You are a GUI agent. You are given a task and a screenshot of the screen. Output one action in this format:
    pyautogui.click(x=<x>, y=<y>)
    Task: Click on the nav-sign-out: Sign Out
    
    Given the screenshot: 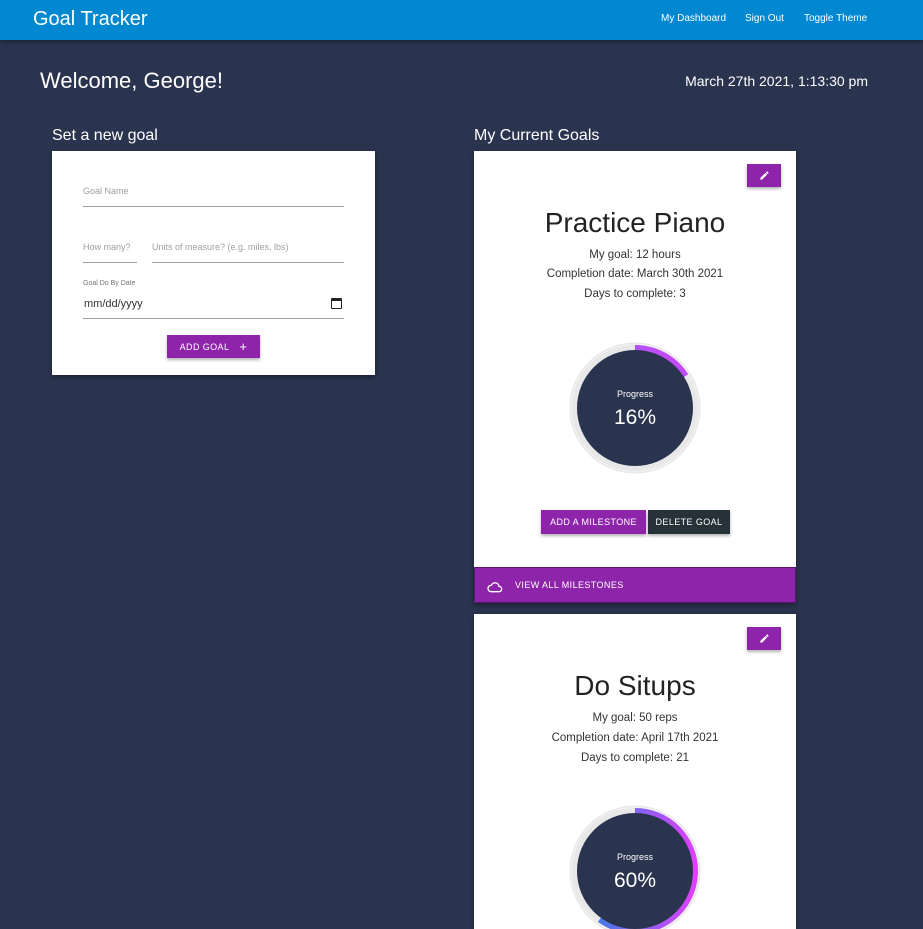 What is the action you would take?
    pyautogui.click(x=764, y=18)
    